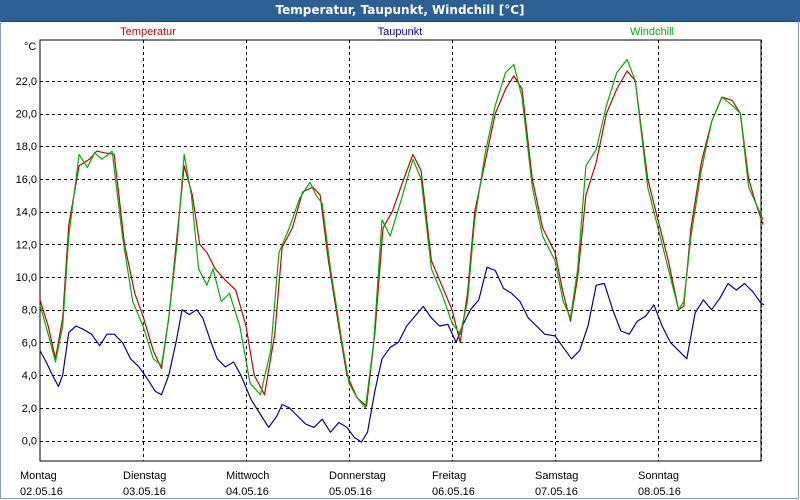 The width and height of the screenshot is (800, 500). I want to click on y-tick-label: 8,0, so click(29, 311).